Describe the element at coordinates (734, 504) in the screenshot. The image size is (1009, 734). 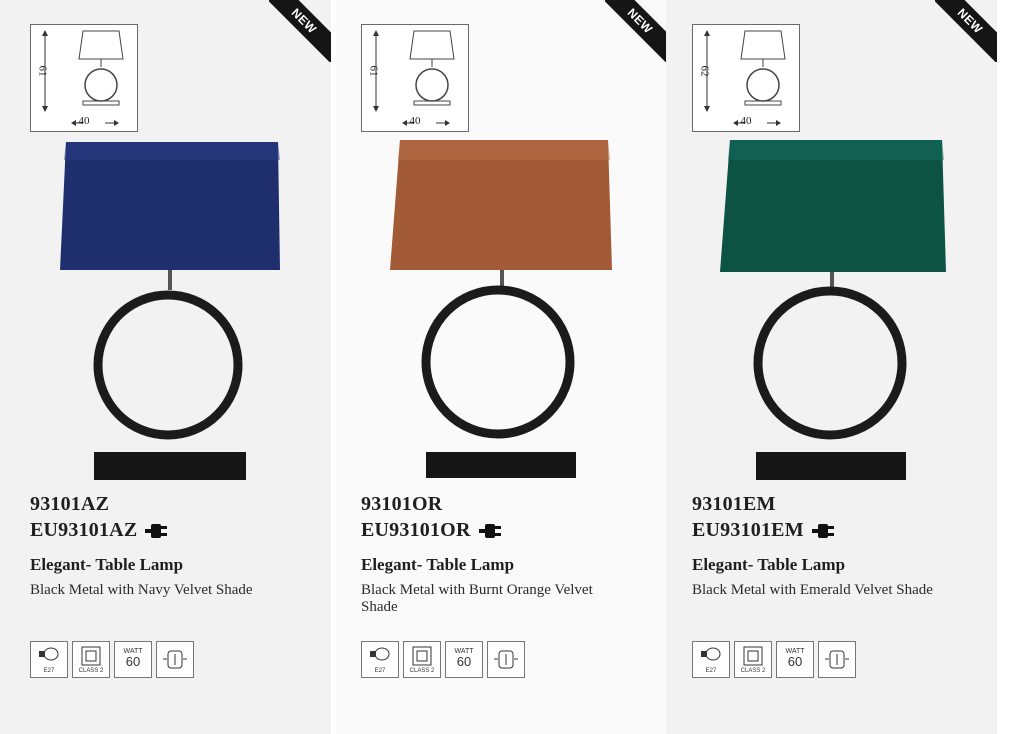
I see `product-code: 93101EM` at that location.